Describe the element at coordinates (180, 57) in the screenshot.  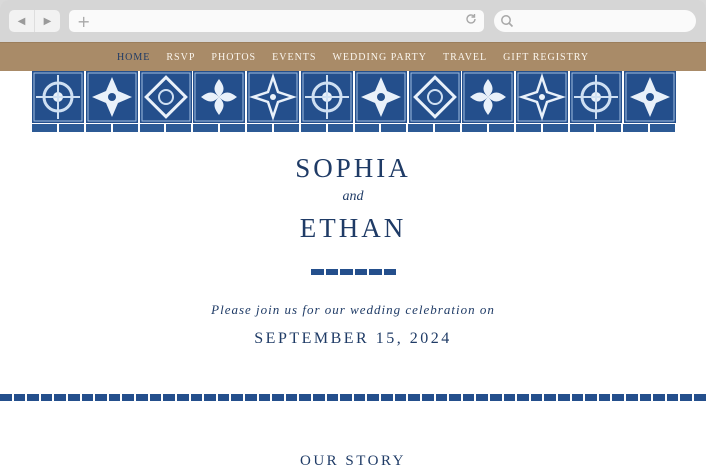
I see `nav-rsvp: RSVP` at that location.